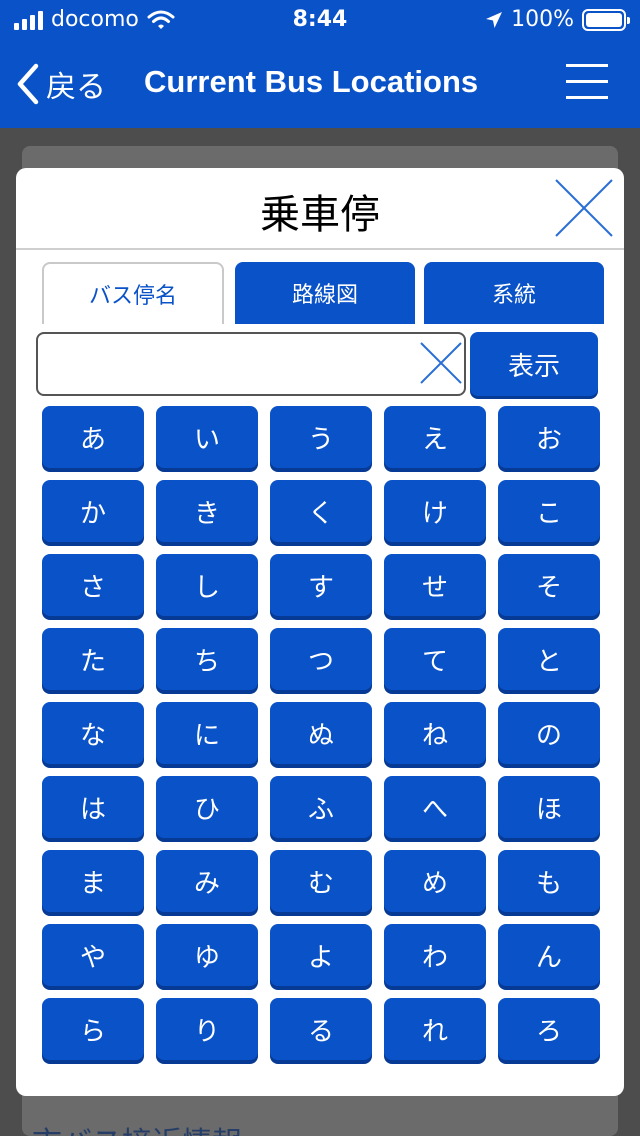  I want to click on kana-key: す, so click(321, 585).